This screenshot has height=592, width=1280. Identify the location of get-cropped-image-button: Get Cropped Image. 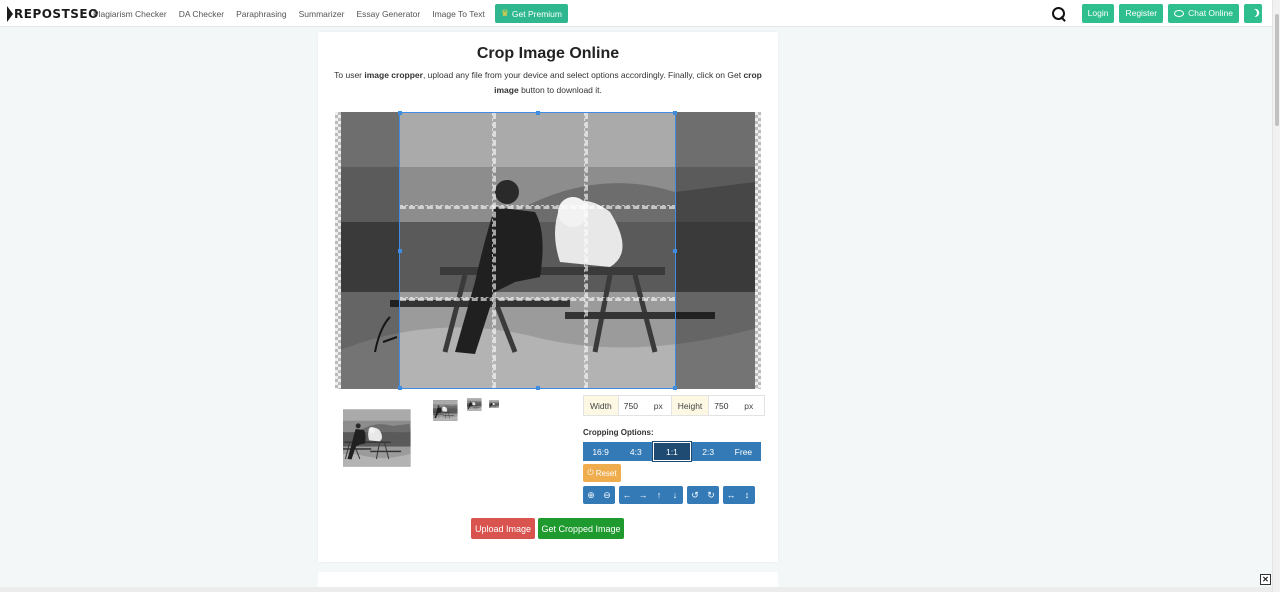
(581, 528).